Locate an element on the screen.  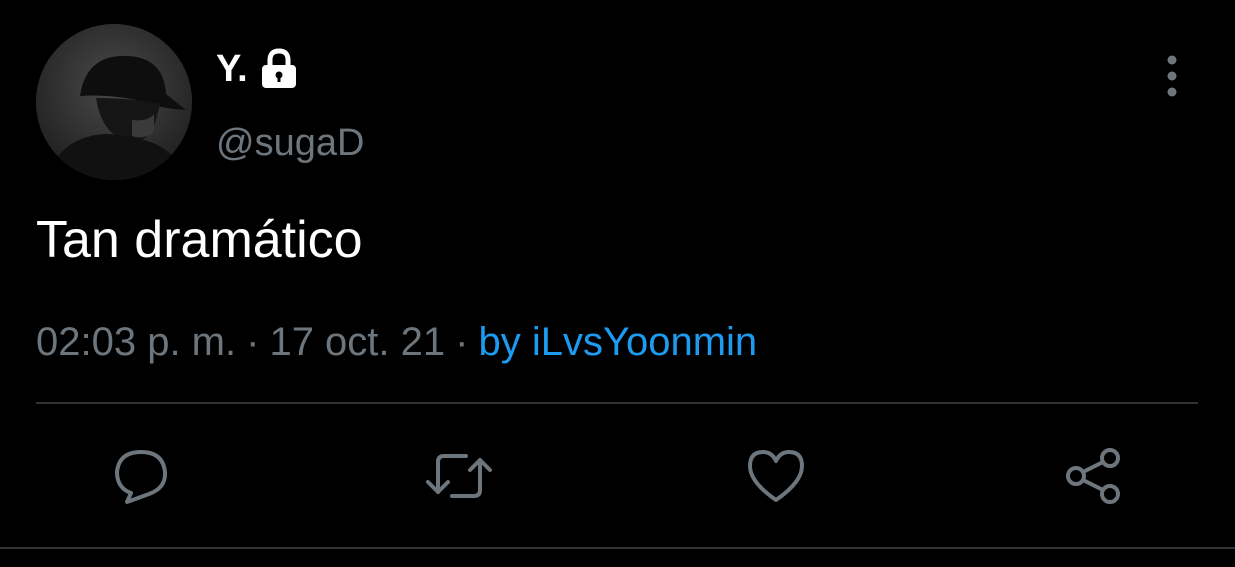
tweet-text: Tan dramático is located at coordinates (199, 240).